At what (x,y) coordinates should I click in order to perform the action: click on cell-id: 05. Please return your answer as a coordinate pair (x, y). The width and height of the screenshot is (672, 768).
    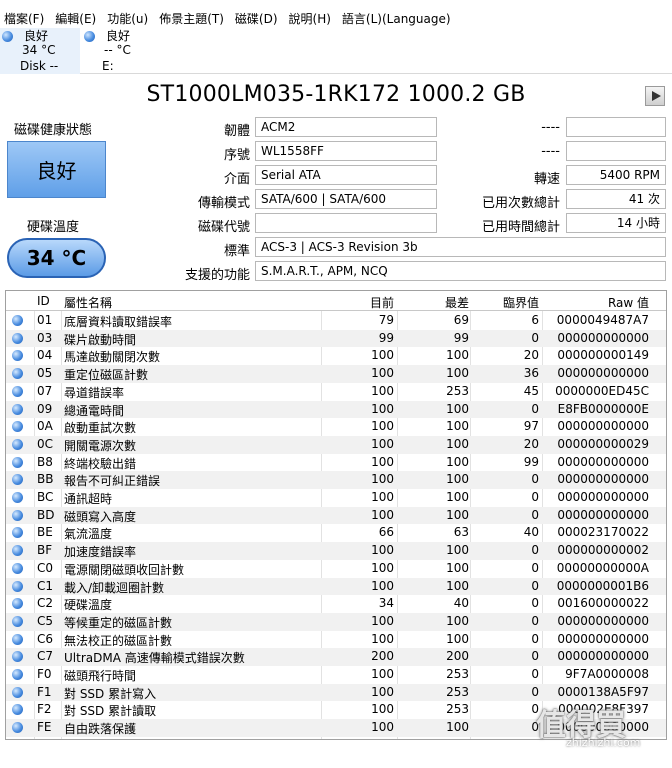
    Looking at the image, I should click on (45, 373).